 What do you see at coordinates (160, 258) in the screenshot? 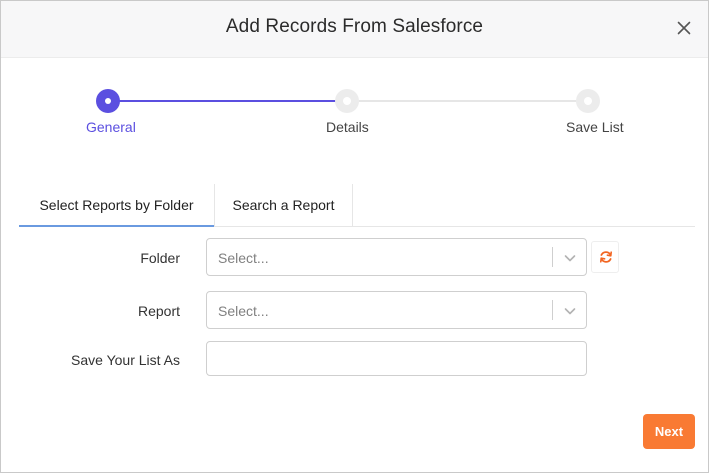
I see `folder-label: Folder` at bounding box center [160, 258].